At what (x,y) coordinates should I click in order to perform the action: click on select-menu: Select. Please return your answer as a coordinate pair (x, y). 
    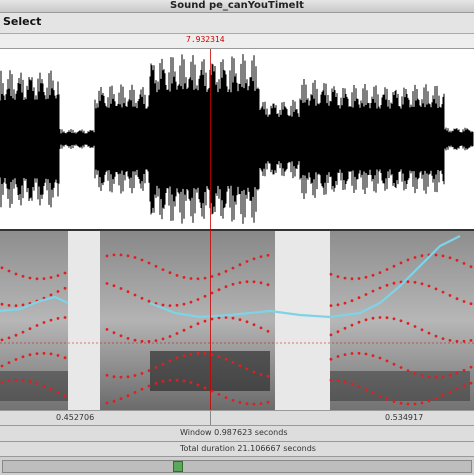
    Looking at the image, I should click on (22, 21).